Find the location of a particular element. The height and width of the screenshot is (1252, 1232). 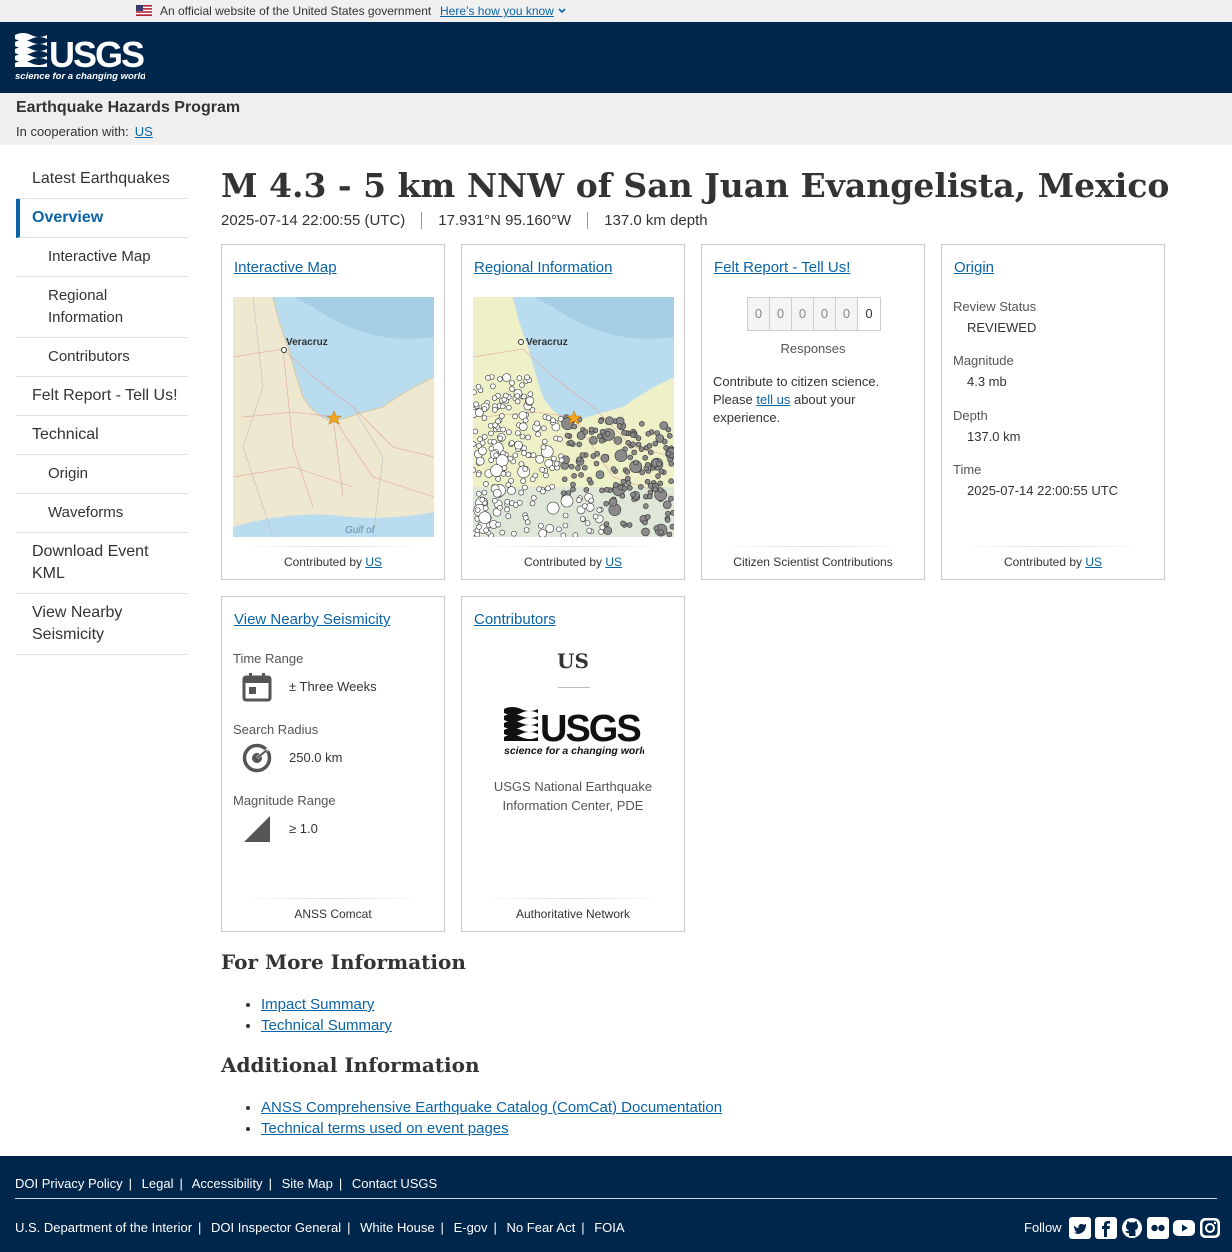

nav-technical: Technical is located at coordinates (102, 435).